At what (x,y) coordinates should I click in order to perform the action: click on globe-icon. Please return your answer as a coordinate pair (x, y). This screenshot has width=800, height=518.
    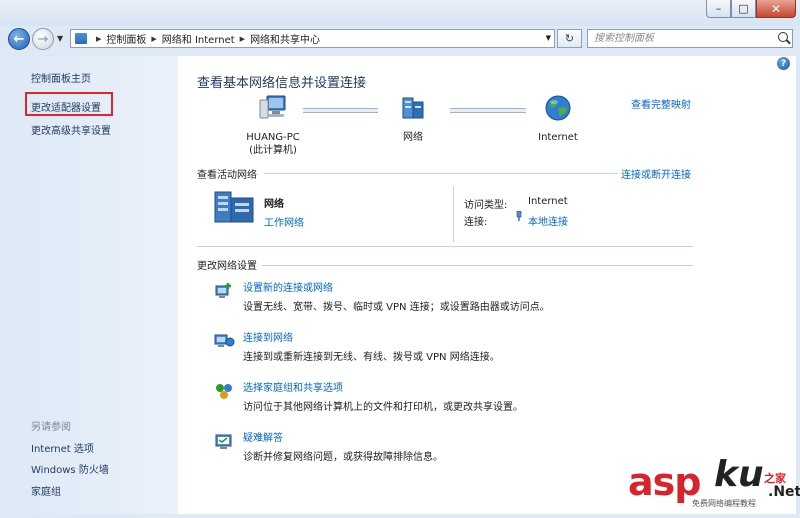
    Looking at the image, I should click on (558, 108).